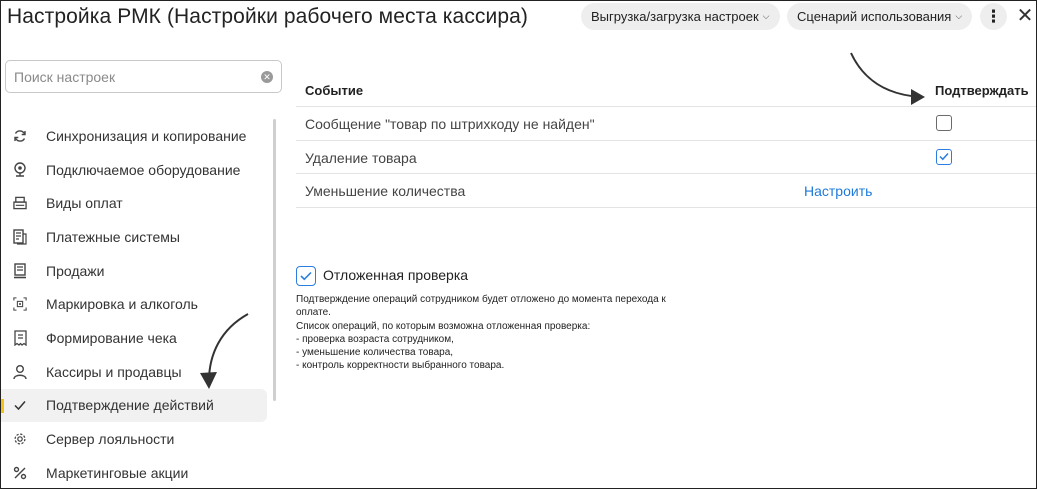 The image size is (1037, 489). I want to click on sidebar-item-label: Маркетинговые акции, so click(117, 472).